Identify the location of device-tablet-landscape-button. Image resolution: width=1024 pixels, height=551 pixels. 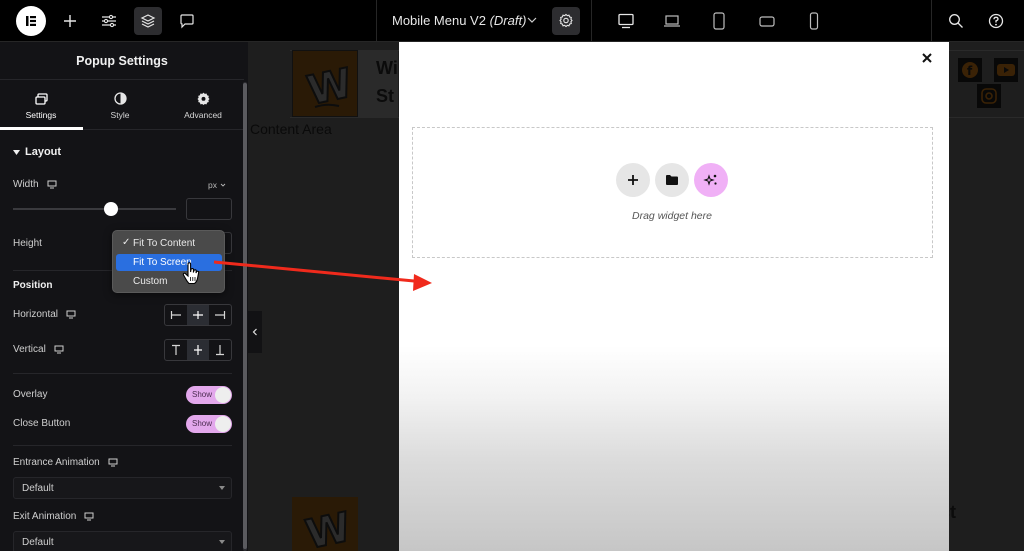
(767, 21).